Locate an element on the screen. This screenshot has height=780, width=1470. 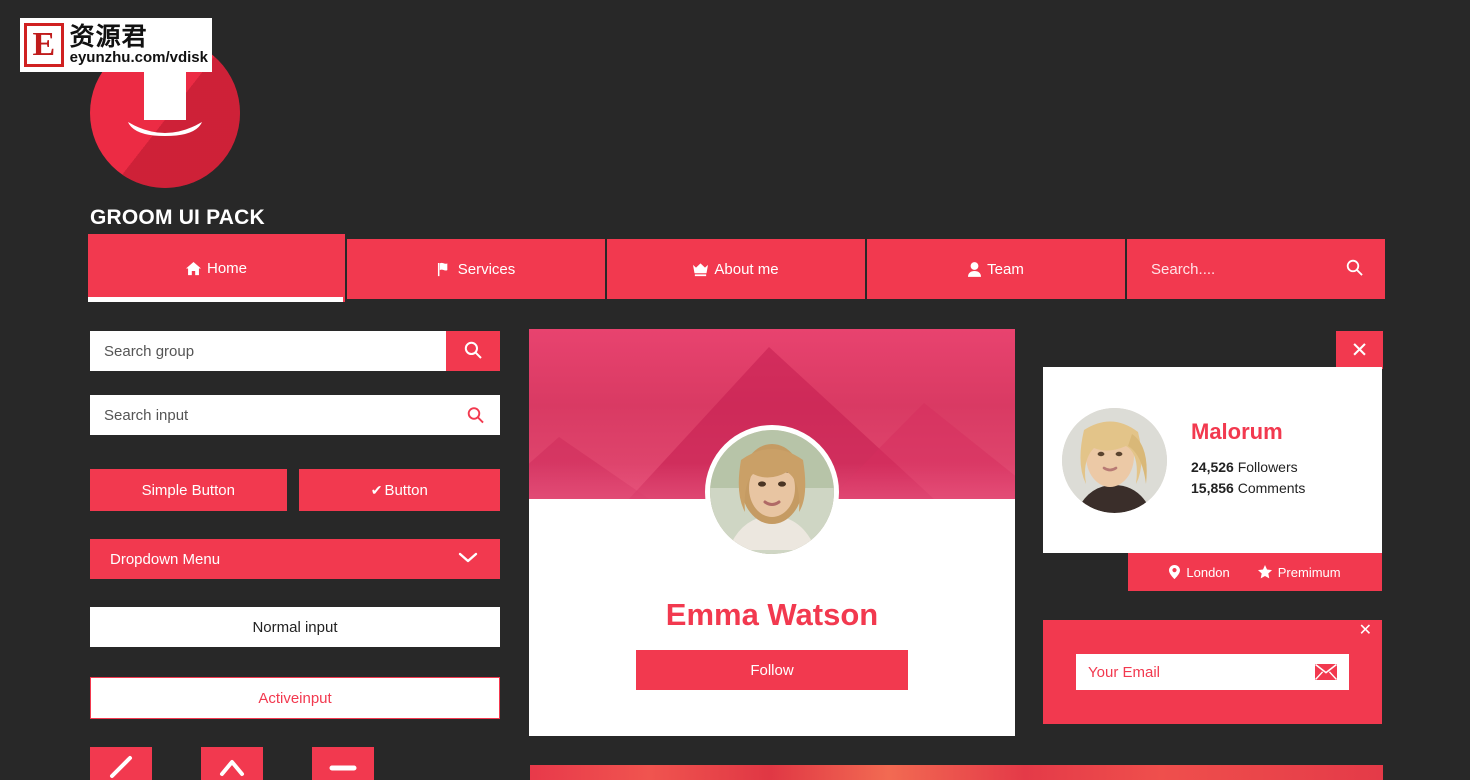
simple-button: Simple Button is located at coordinates (188, 490).